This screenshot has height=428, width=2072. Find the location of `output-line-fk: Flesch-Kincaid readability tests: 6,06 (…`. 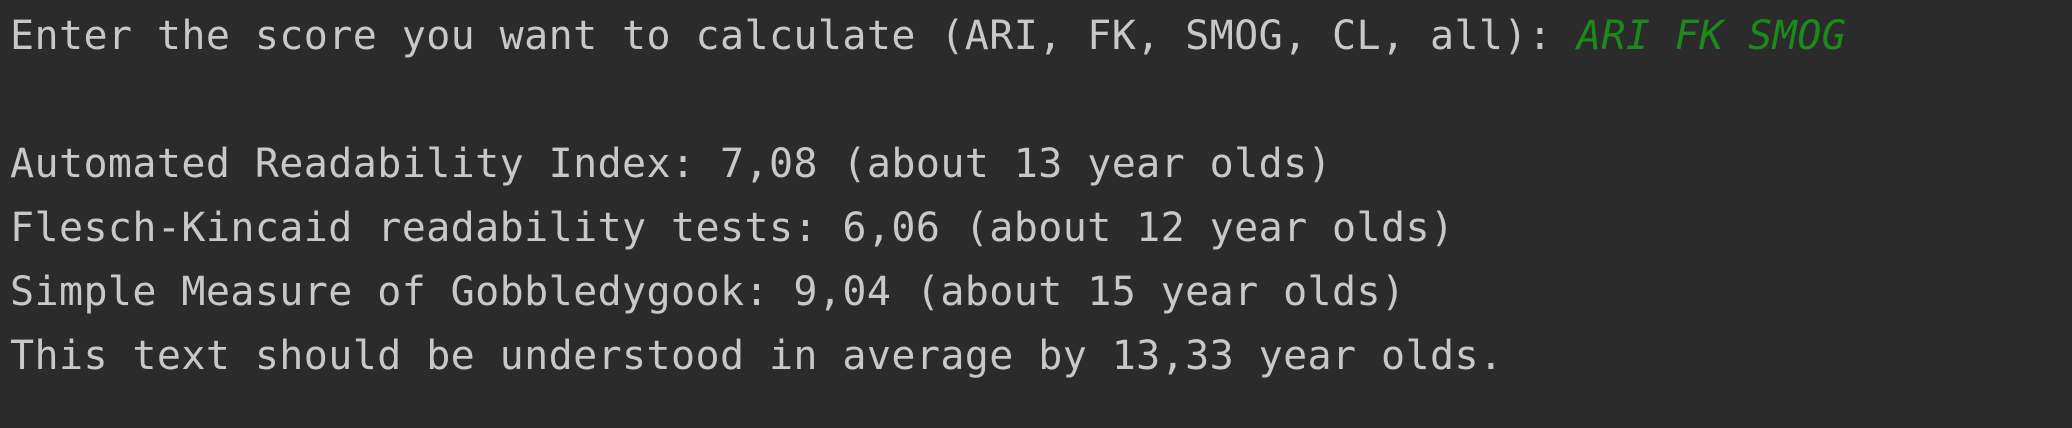

output-line-fk: Flesch-Kincaid readability tests: 6,06 (… is located at coordinates (732, 228).